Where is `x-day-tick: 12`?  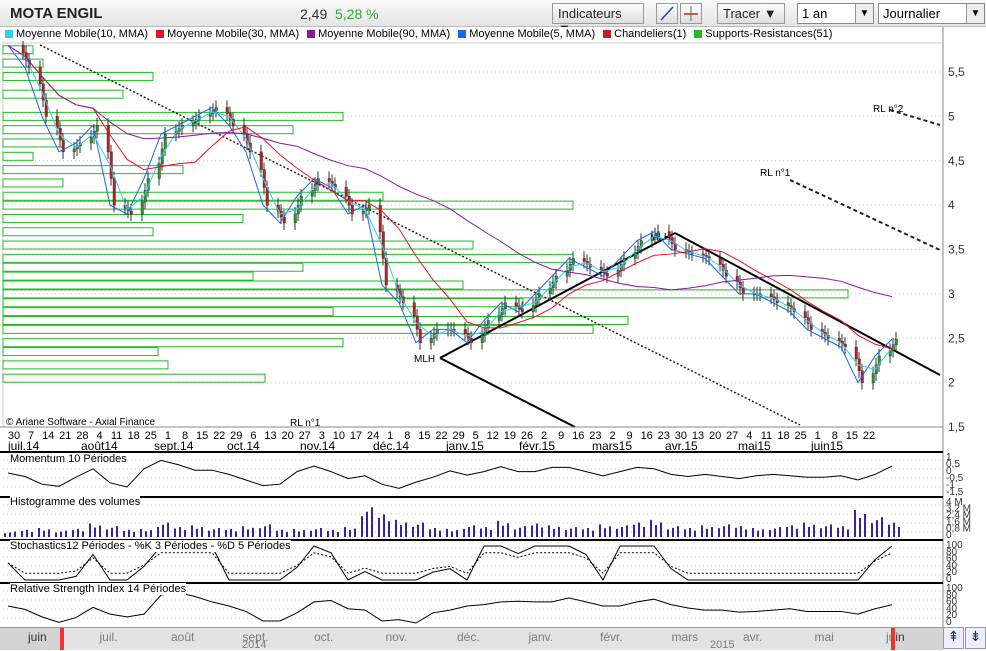
x-day-tick: 12 is located at coordinates (493, 436).